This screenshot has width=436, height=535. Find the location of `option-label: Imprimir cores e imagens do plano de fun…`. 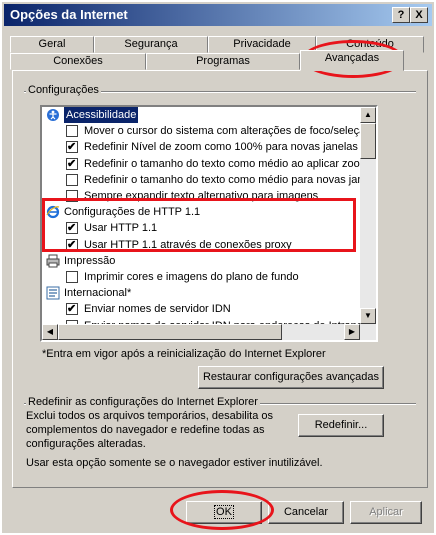

option-label: Imprimir cores e imagens do plano de fun… is located at coordinates (191, 277).